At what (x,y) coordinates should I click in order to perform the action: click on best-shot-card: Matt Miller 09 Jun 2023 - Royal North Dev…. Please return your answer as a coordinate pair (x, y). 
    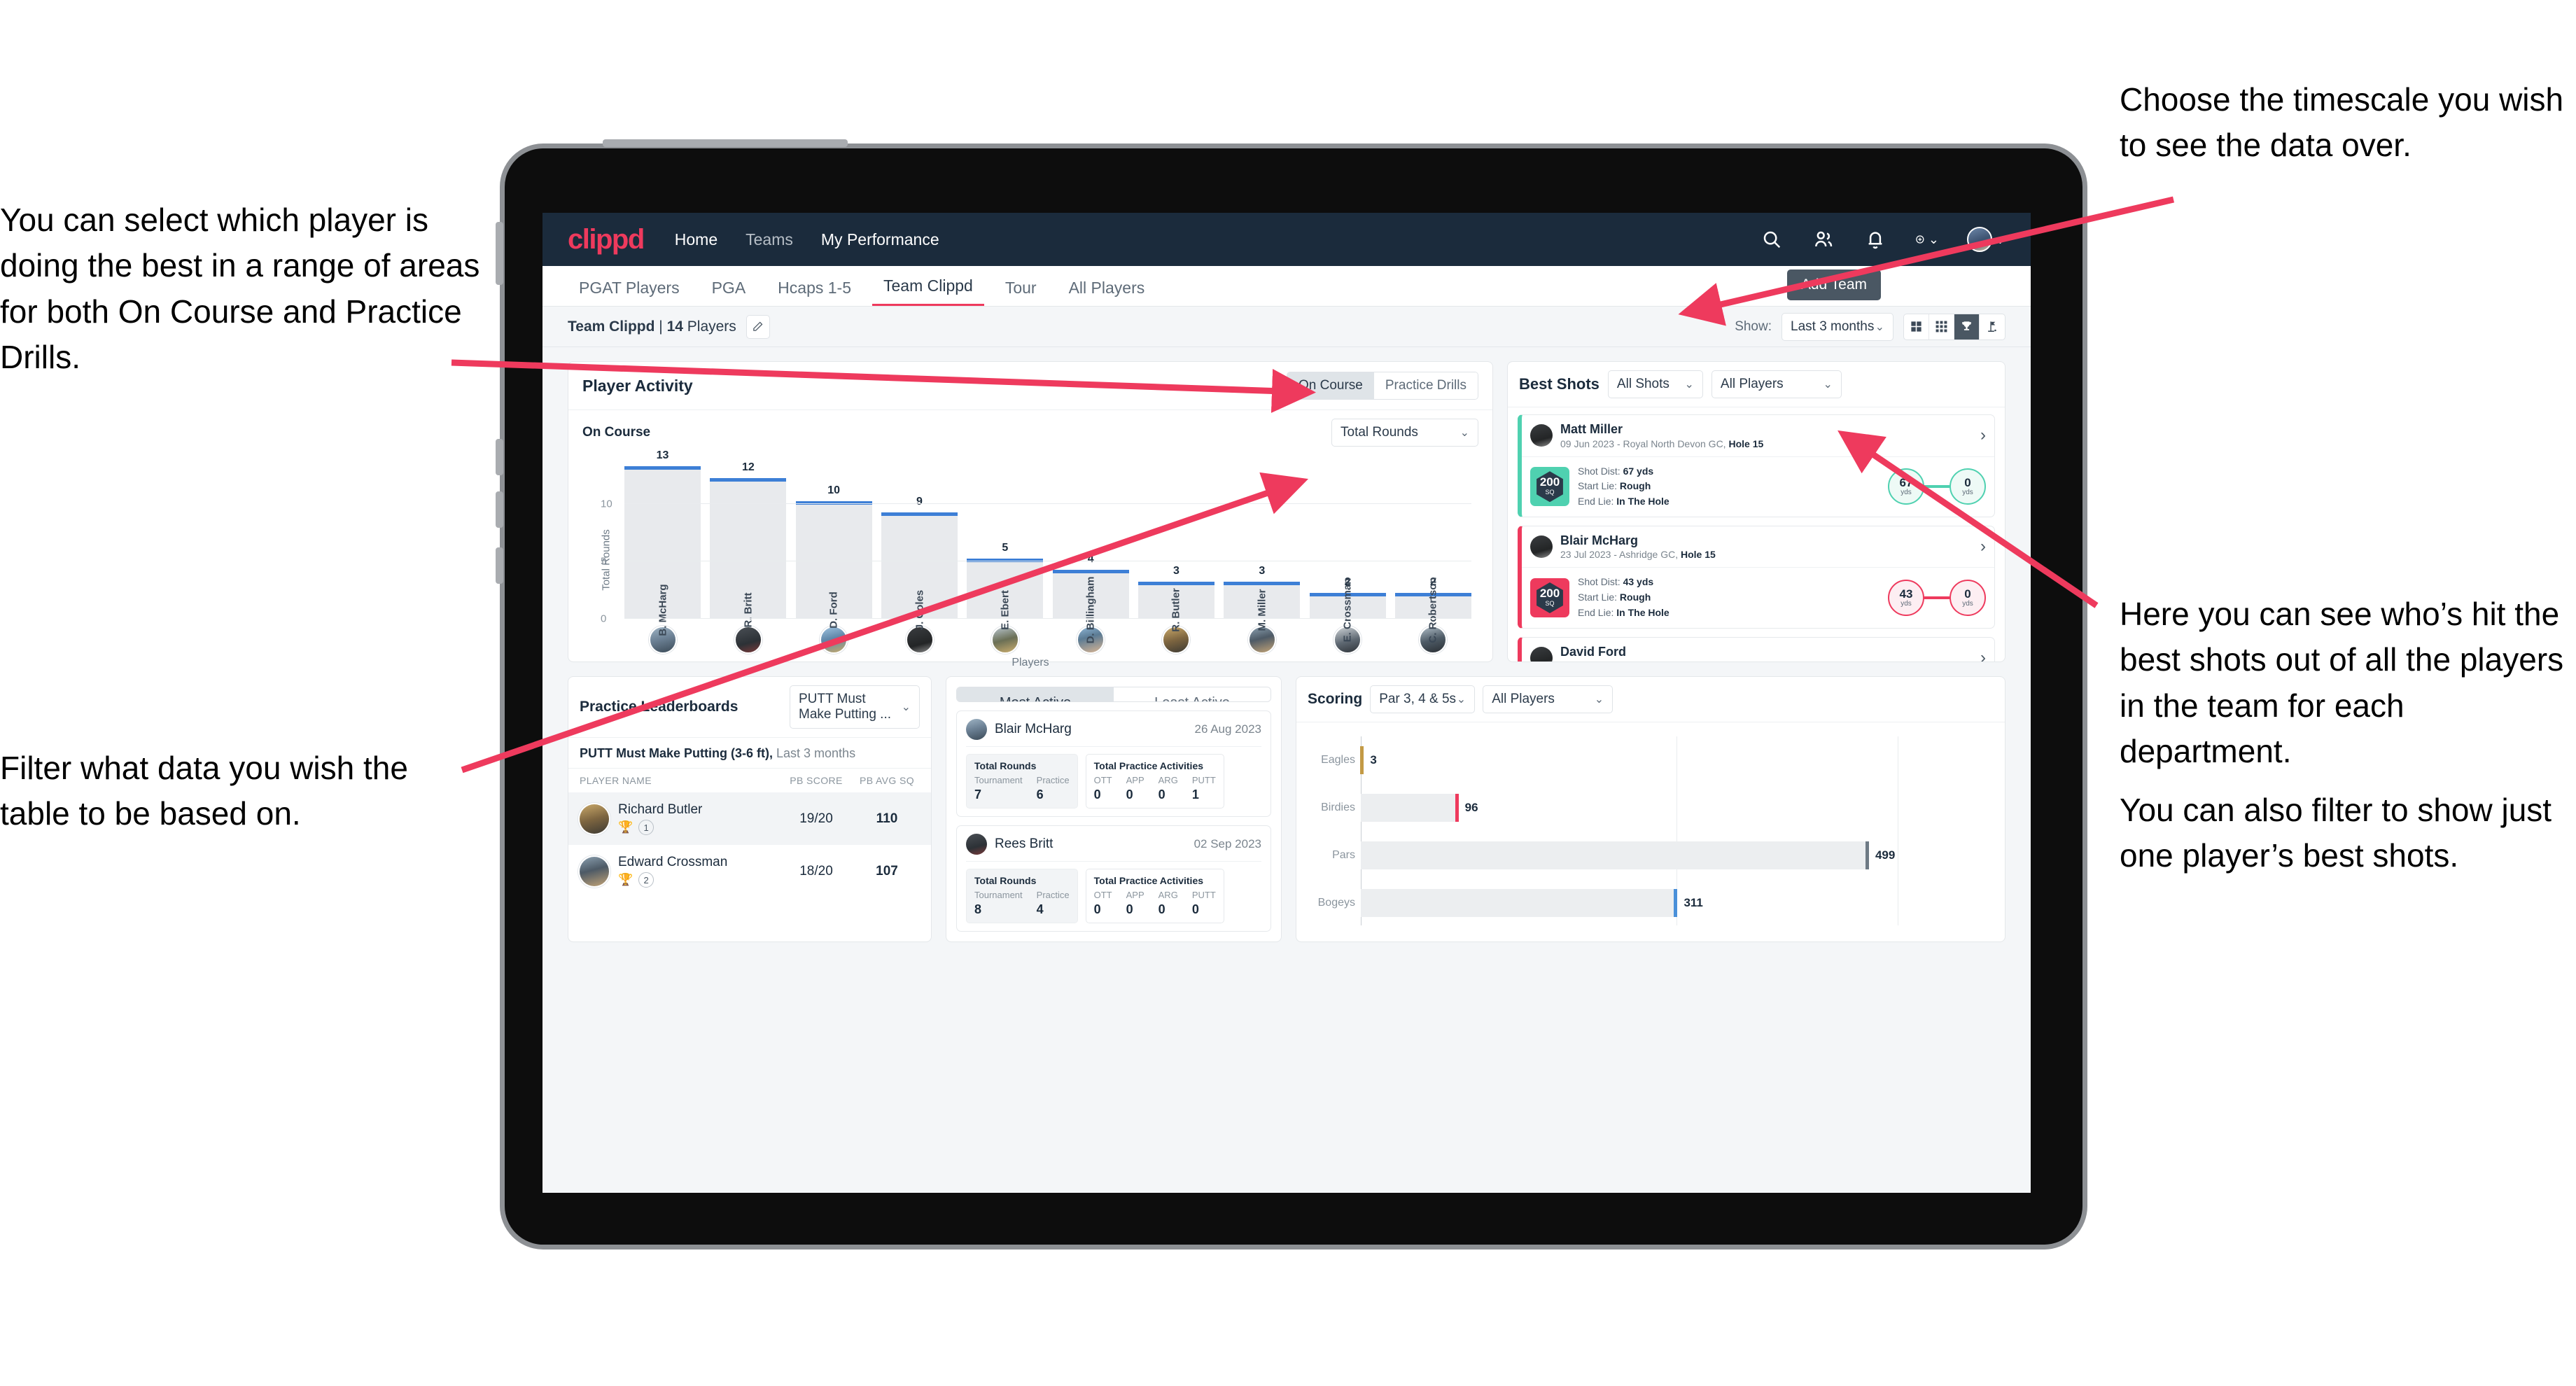
    Looking at the image, I should click on (1756, 465).